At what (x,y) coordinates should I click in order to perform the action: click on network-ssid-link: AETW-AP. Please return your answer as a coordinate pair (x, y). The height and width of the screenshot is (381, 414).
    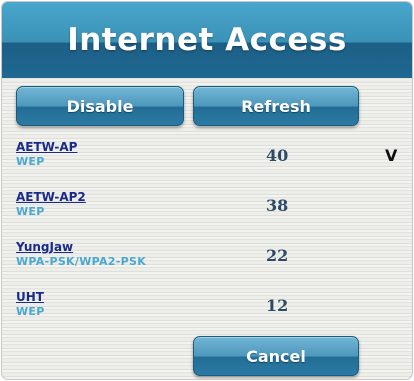
    Looking at the image, I should click on (46, 147).